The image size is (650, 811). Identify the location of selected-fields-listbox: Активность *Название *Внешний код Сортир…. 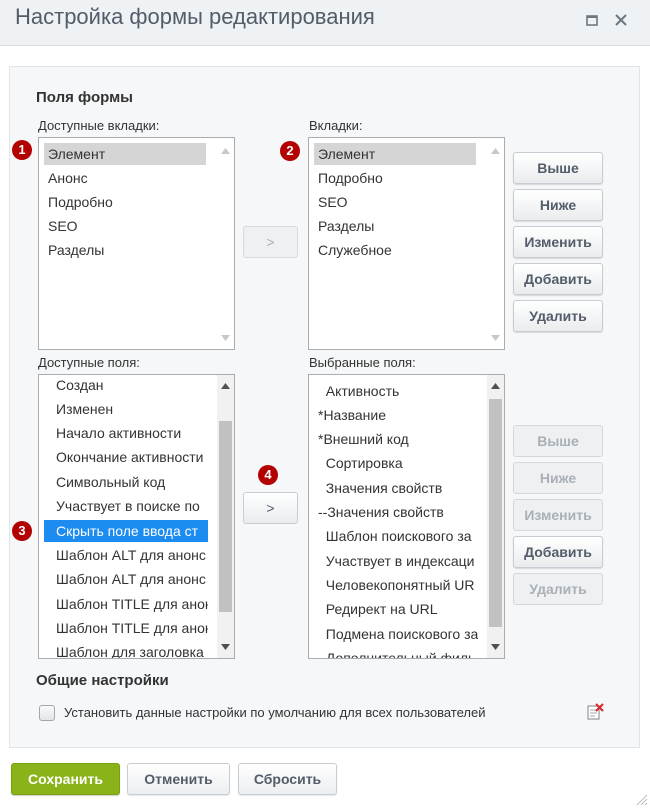
(406, 516).